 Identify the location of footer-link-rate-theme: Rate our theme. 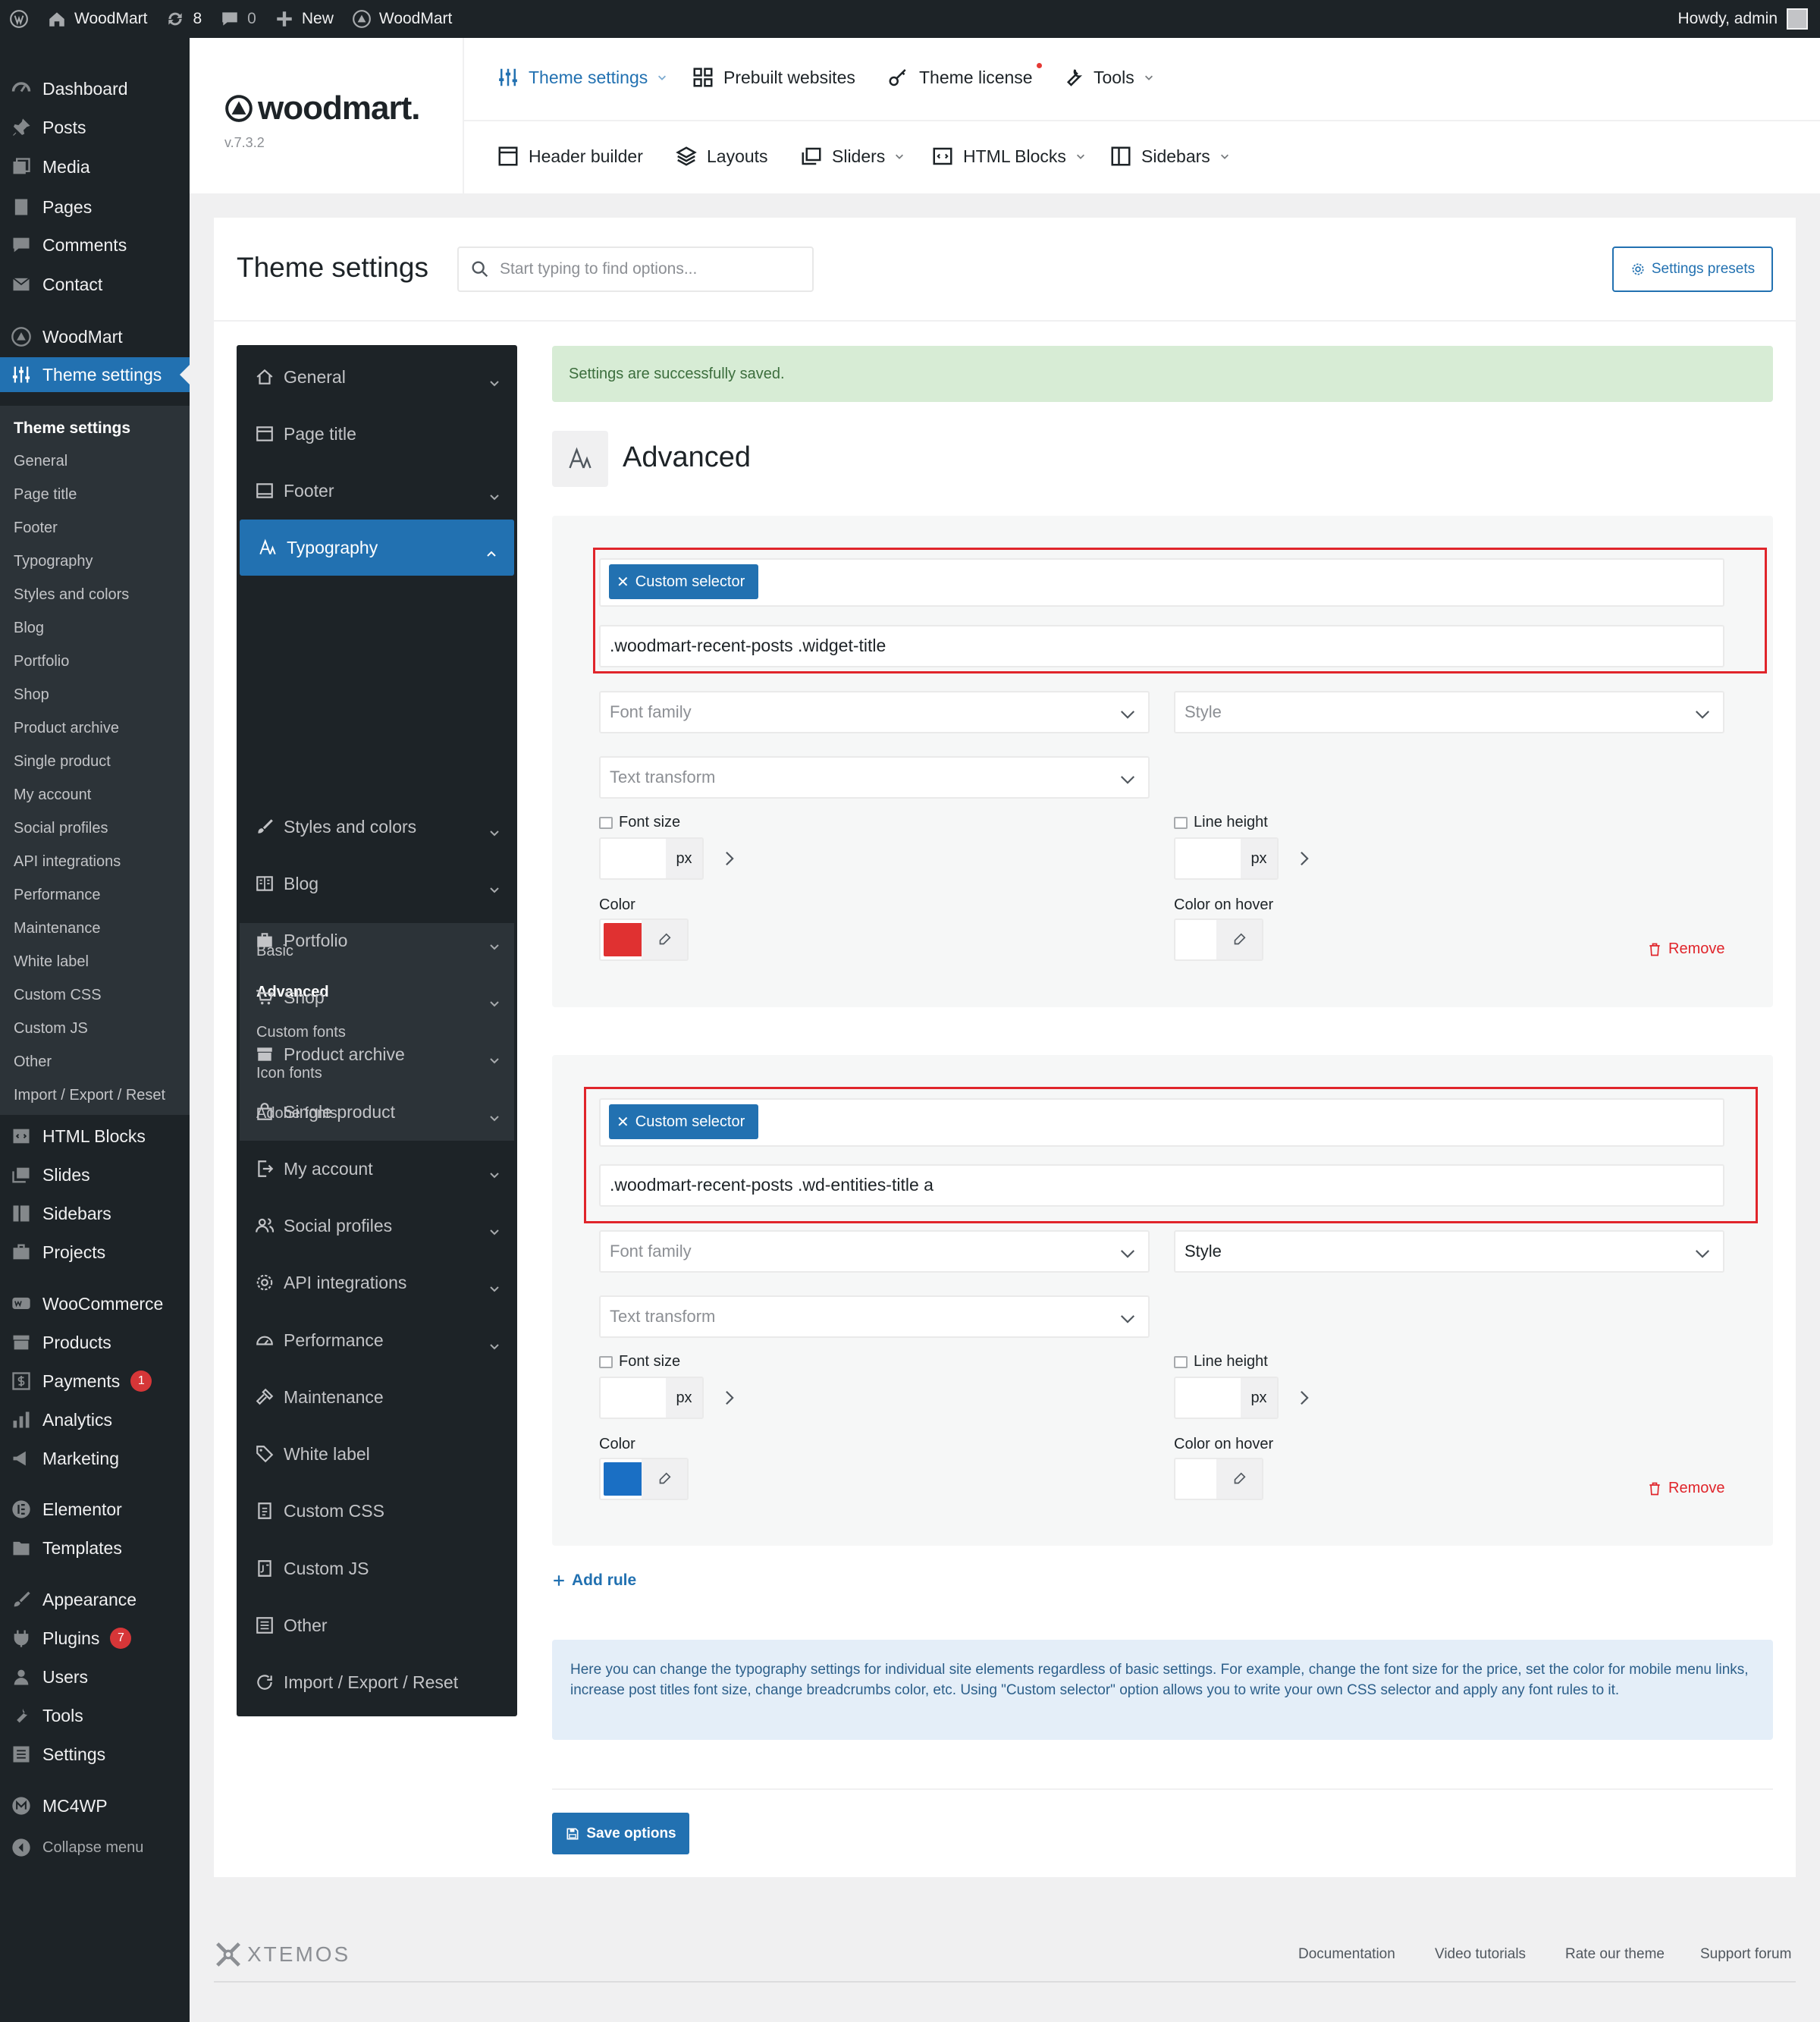
(1615, 1954).